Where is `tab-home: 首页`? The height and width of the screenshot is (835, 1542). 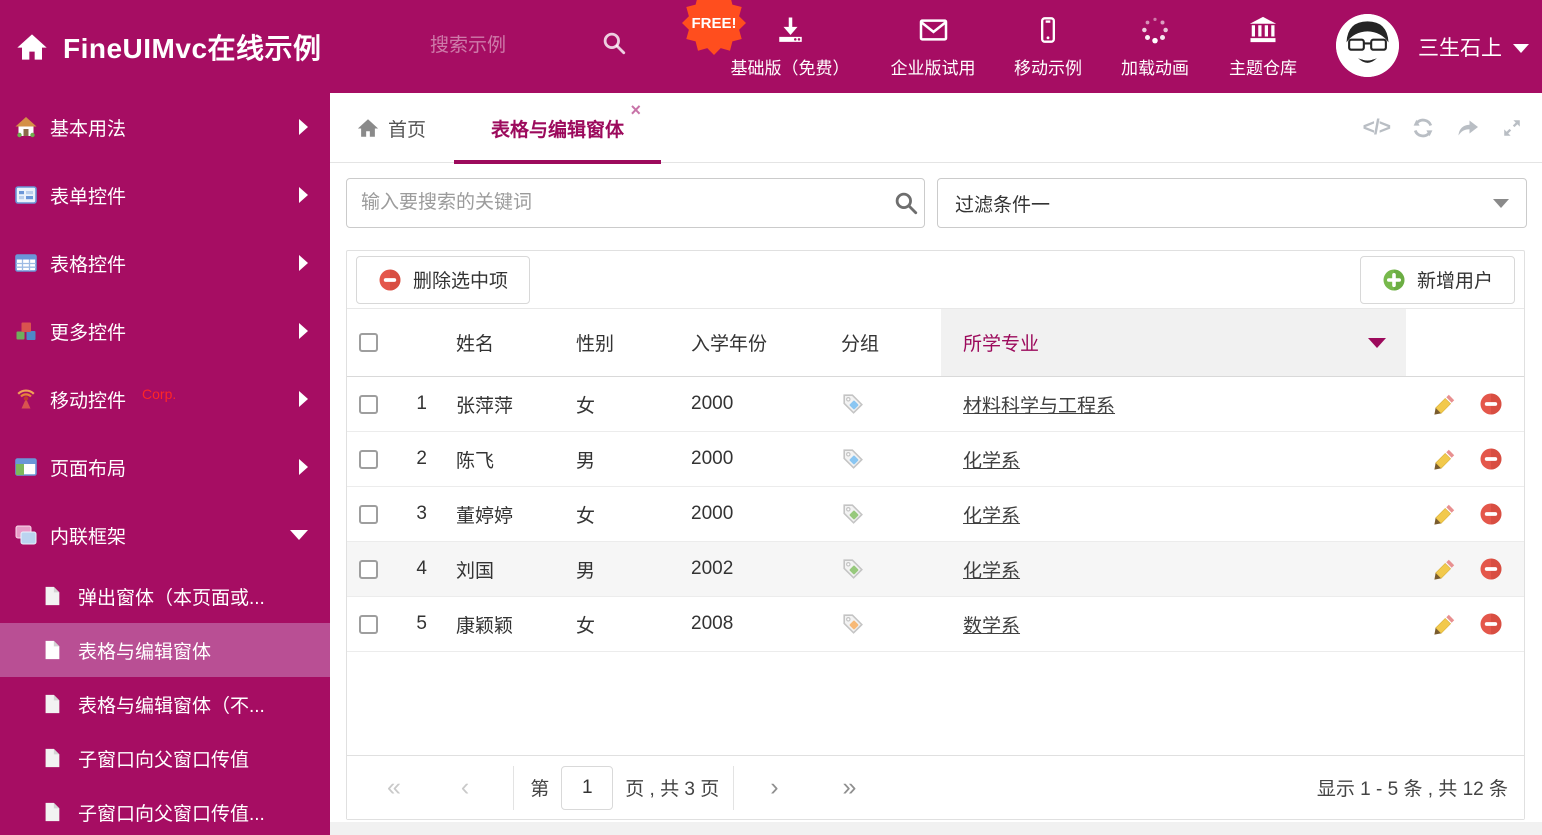 tab-home: 首页 is located at coordinates (391, 128).